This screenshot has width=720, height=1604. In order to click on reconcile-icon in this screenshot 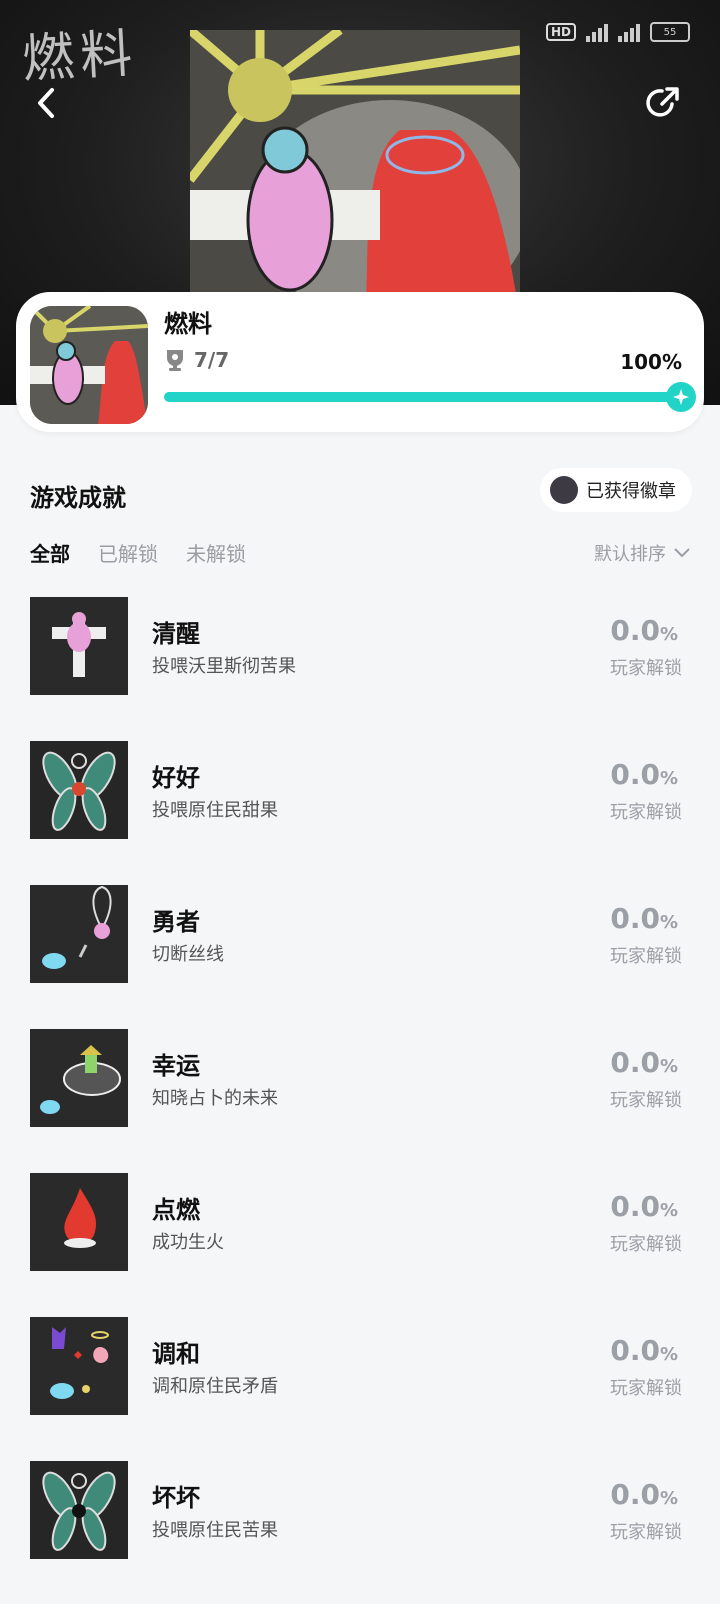, I will do `click(79, 1366)`.